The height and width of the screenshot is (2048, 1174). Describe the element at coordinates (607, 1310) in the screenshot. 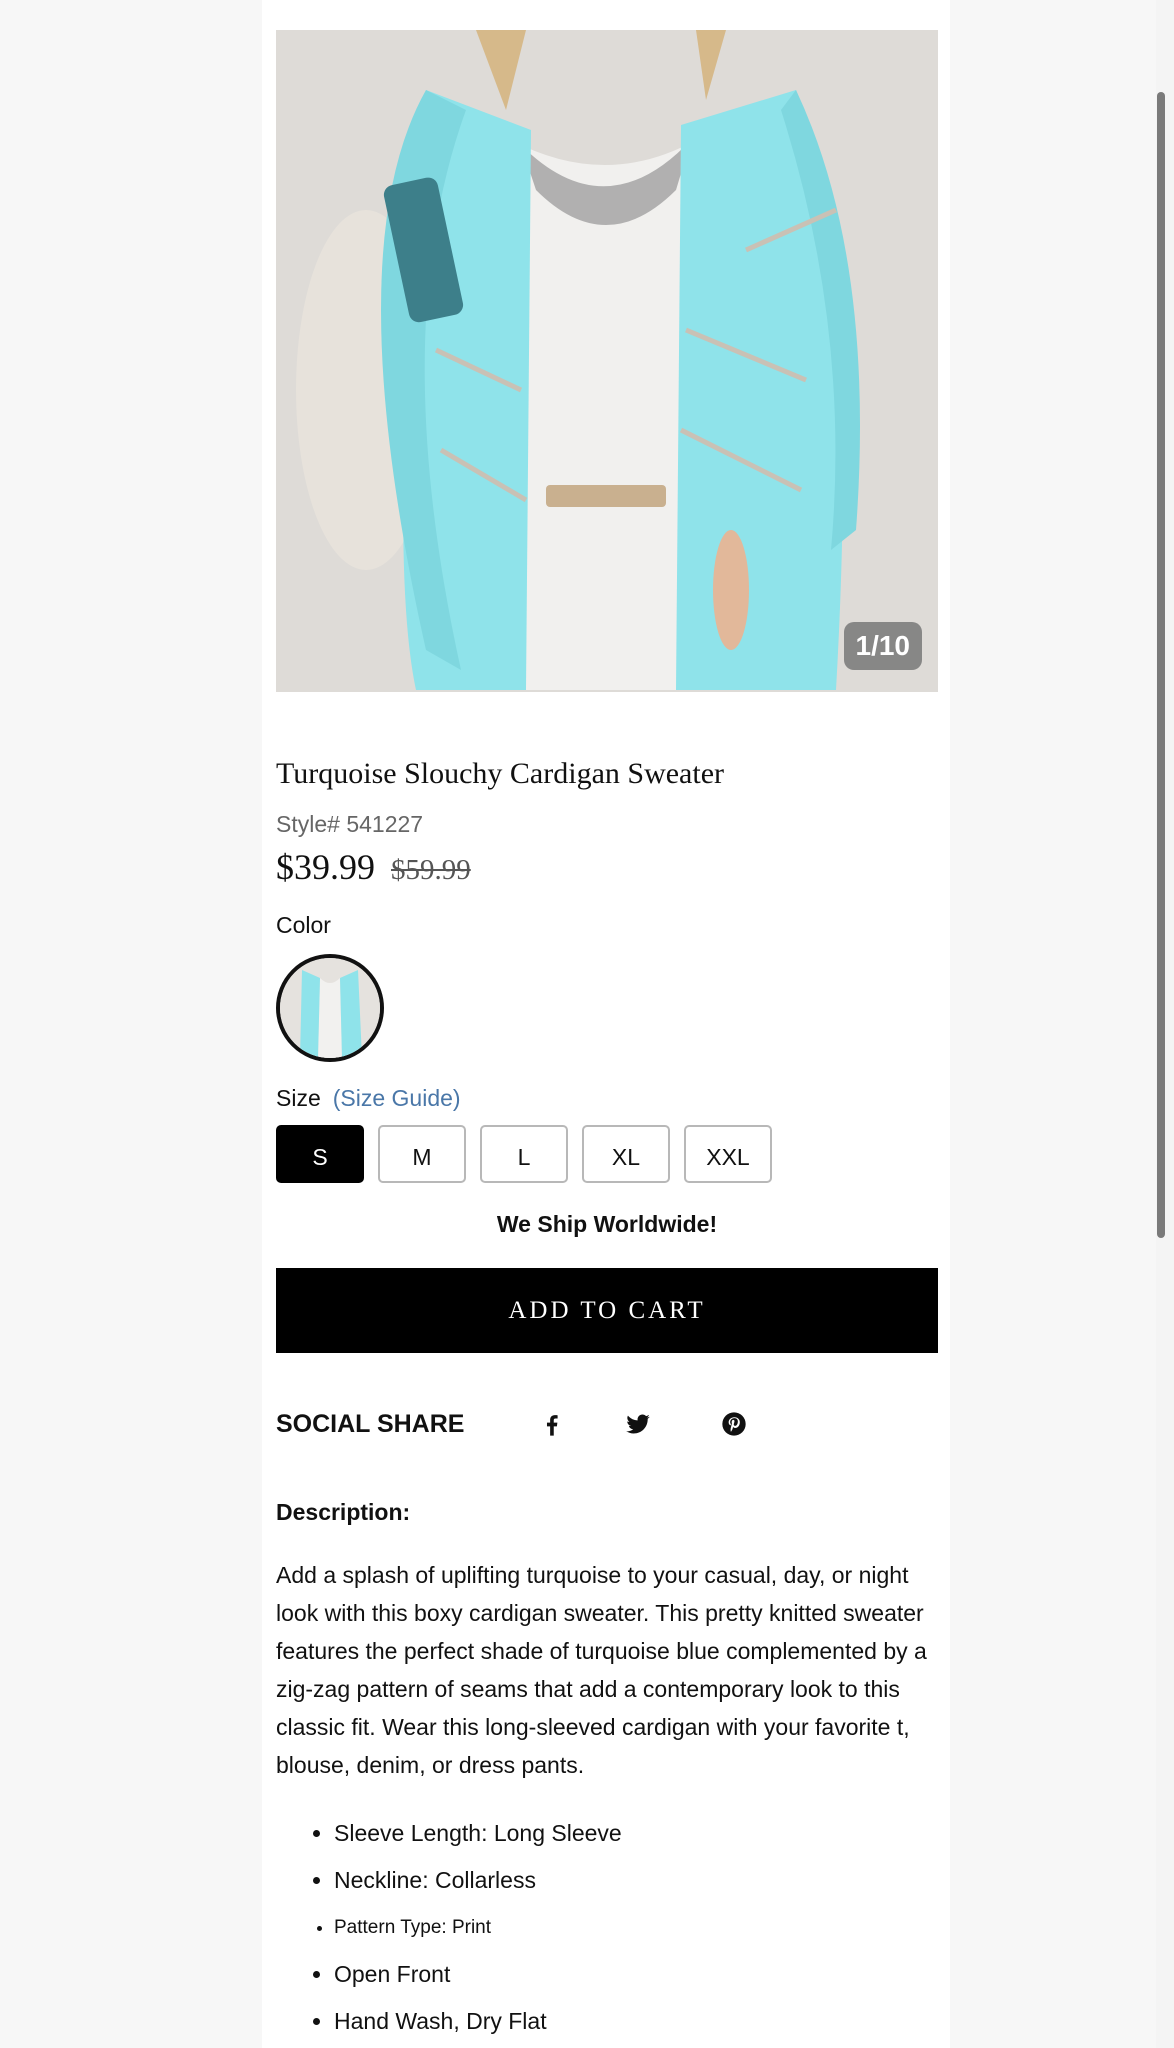

I see `add-to-cart-button: ADD TO CART` at that location.